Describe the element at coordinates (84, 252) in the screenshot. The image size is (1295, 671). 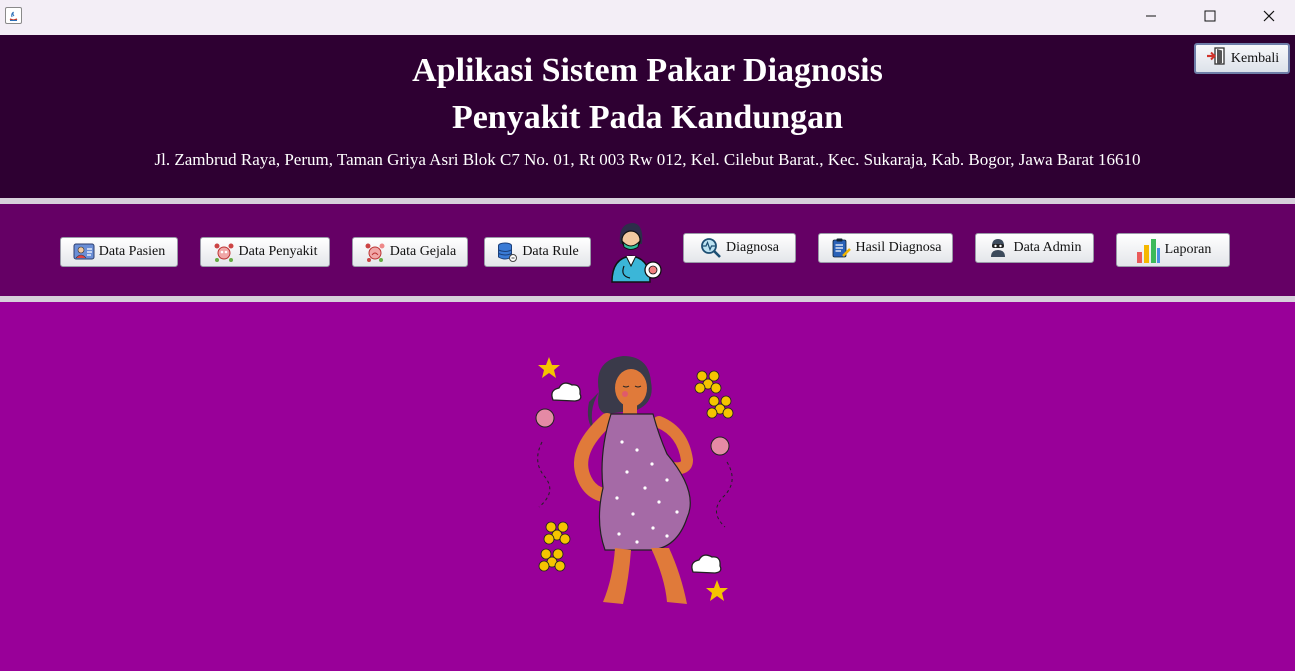
I see `patient-icon` at that location.